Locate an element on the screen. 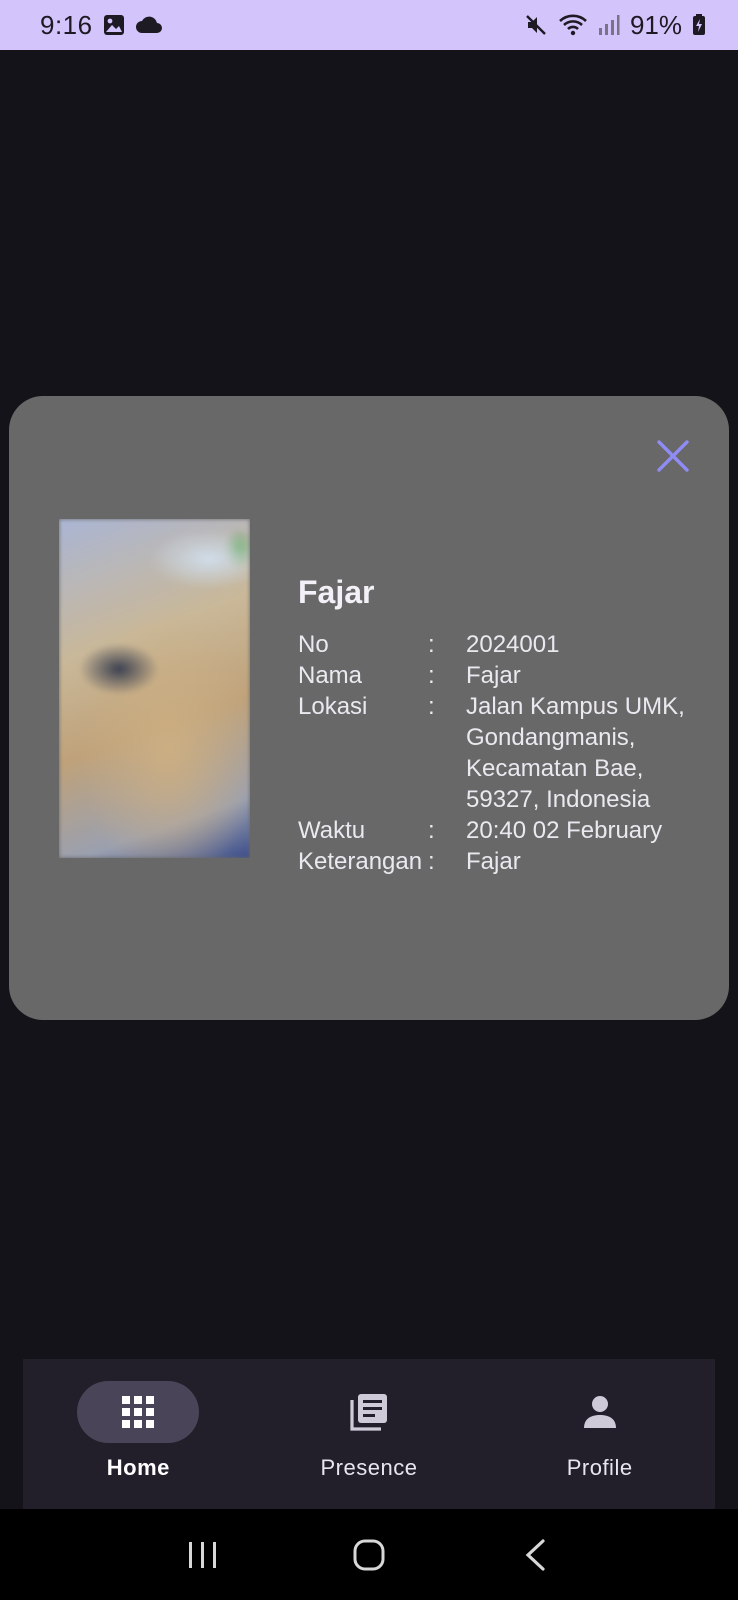 Image resolution: width=738 pixels, height=1600 pixels. info-row-waktu: Waktu : 20:40 02 February is located at coordinates (503, 830).